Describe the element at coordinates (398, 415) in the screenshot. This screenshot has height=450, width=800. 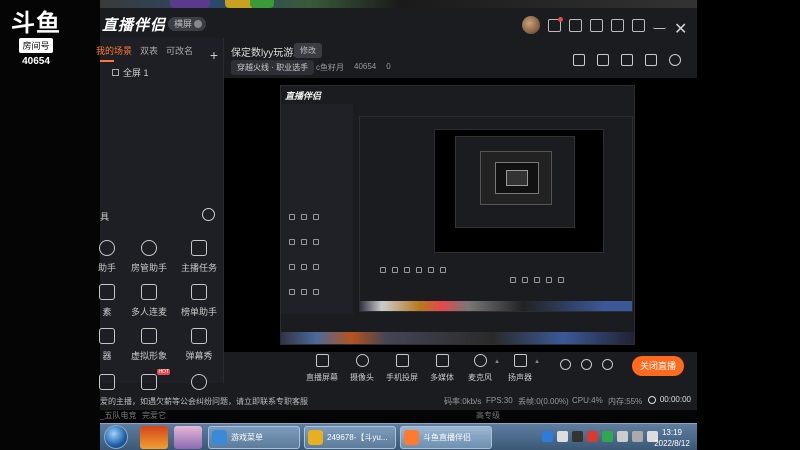
I see `bottom-overlay: _五队电竞 完爱它 高专级` at that location.